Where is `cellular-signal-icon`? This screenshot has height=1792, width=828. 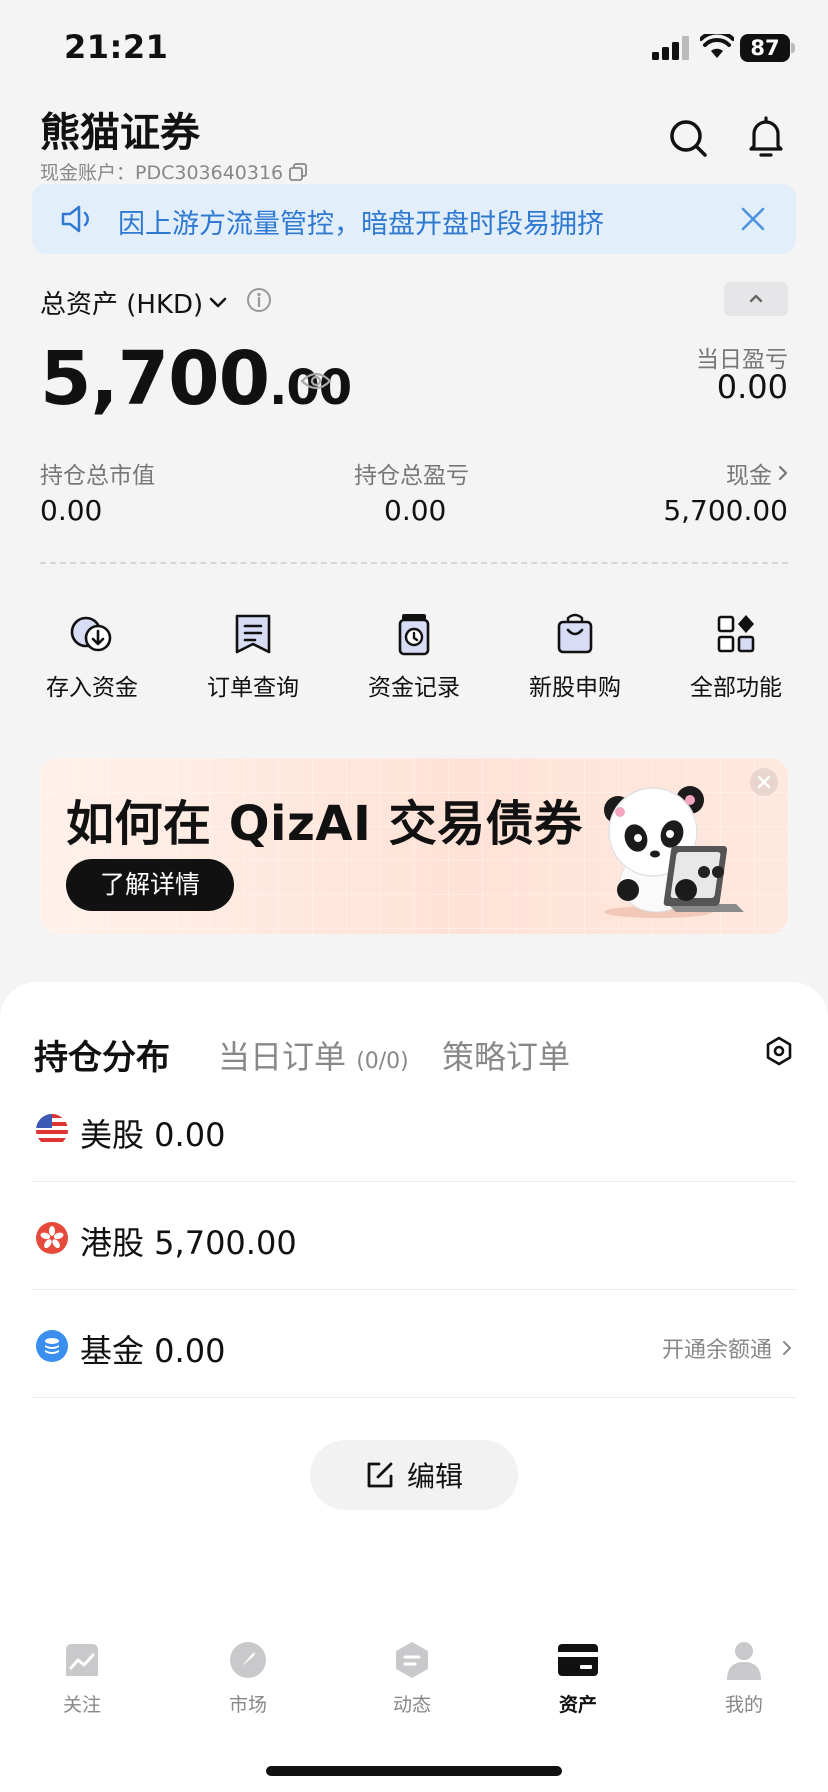
cellular-signal-icon is located at coordinates (670, 48).